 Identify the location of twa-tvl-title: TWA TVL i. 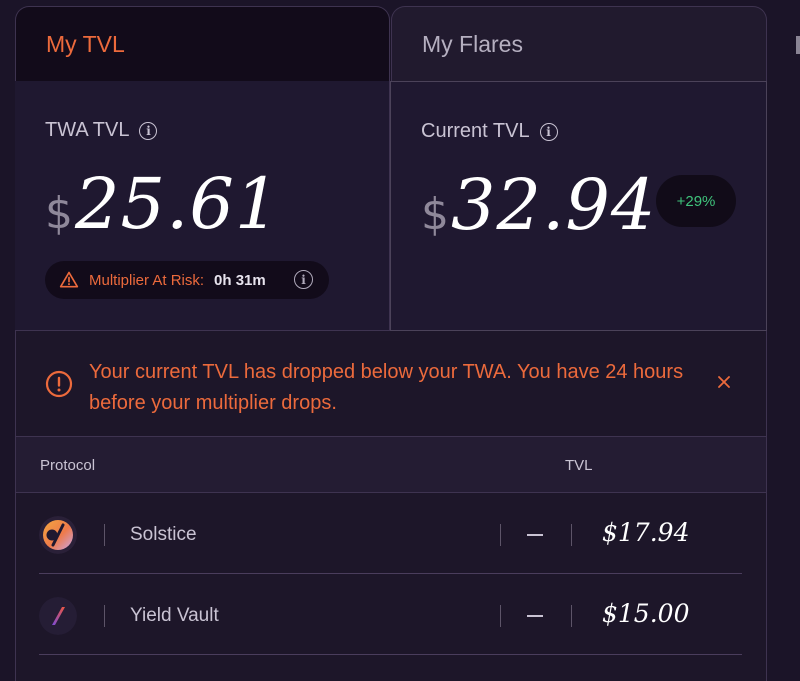
(101, 130).